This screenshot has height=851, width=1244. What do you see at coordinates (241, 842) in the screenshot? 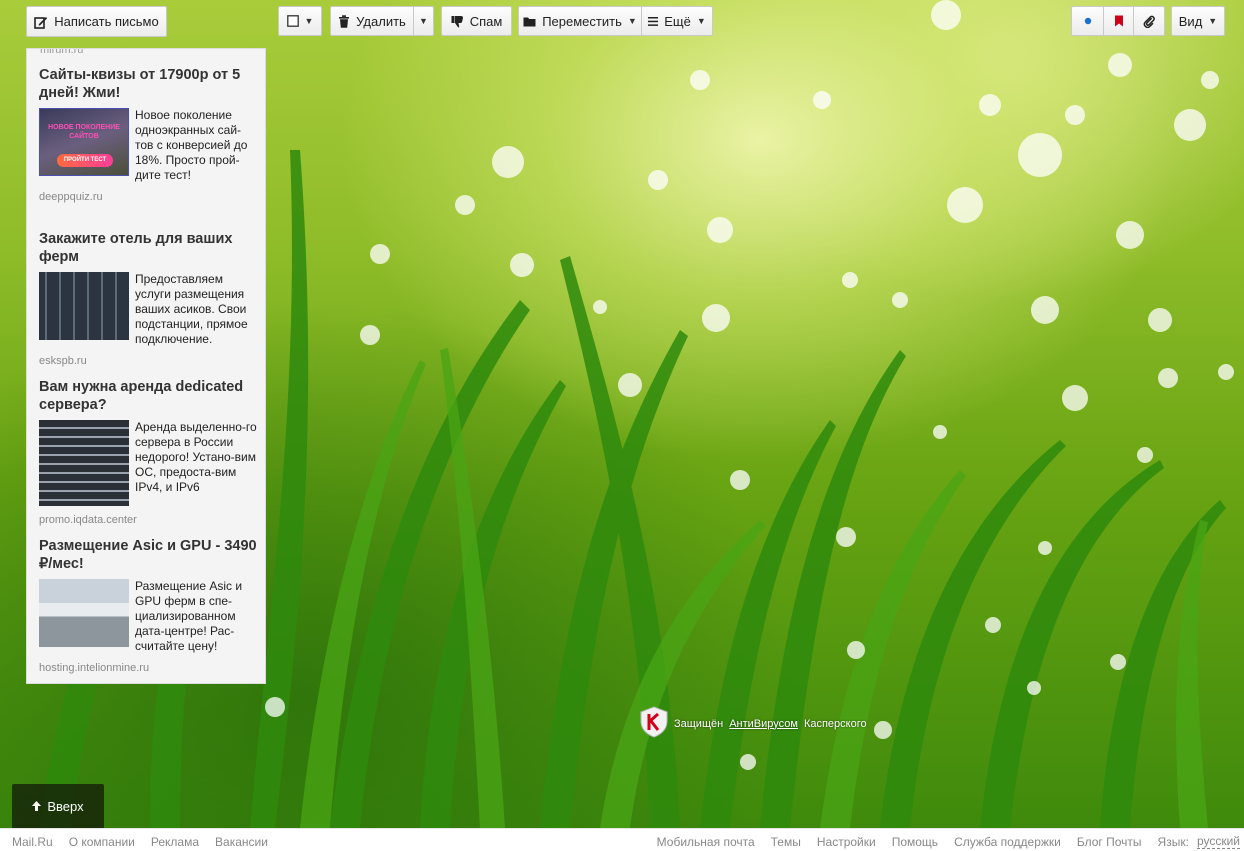
I see `footer-link-jobs: Вакансии` at bounding box center [241, 842].